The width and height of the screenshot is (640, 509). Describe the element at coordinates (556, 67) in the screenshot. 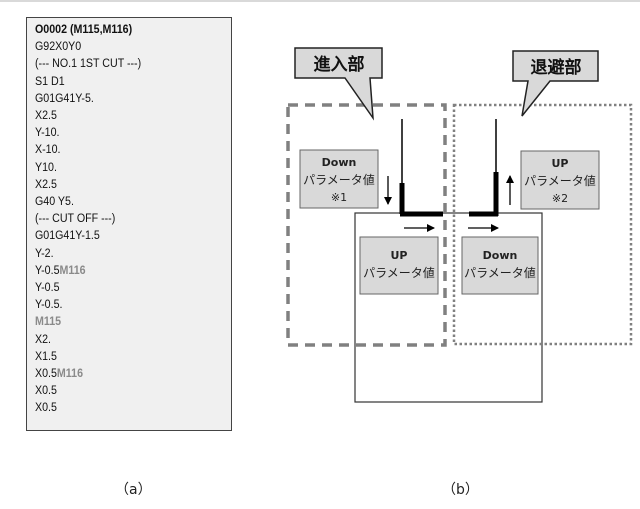

I see `retreat-callout-label: 退避部` at that location.